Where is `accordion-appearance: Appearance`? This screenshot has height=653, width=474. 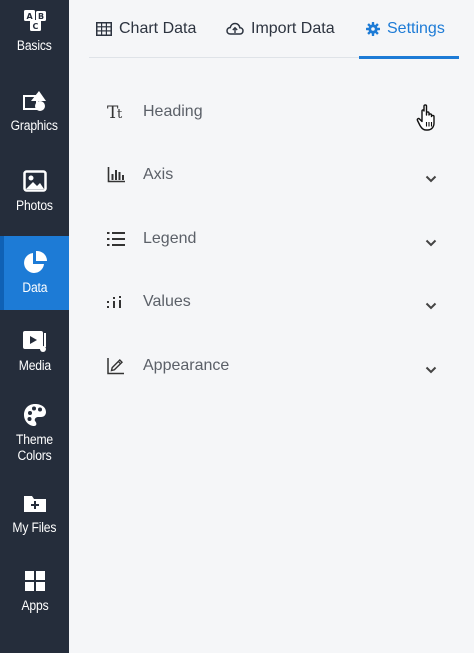 accordion-appearance: Appearance is located at coordinates (275, 366).